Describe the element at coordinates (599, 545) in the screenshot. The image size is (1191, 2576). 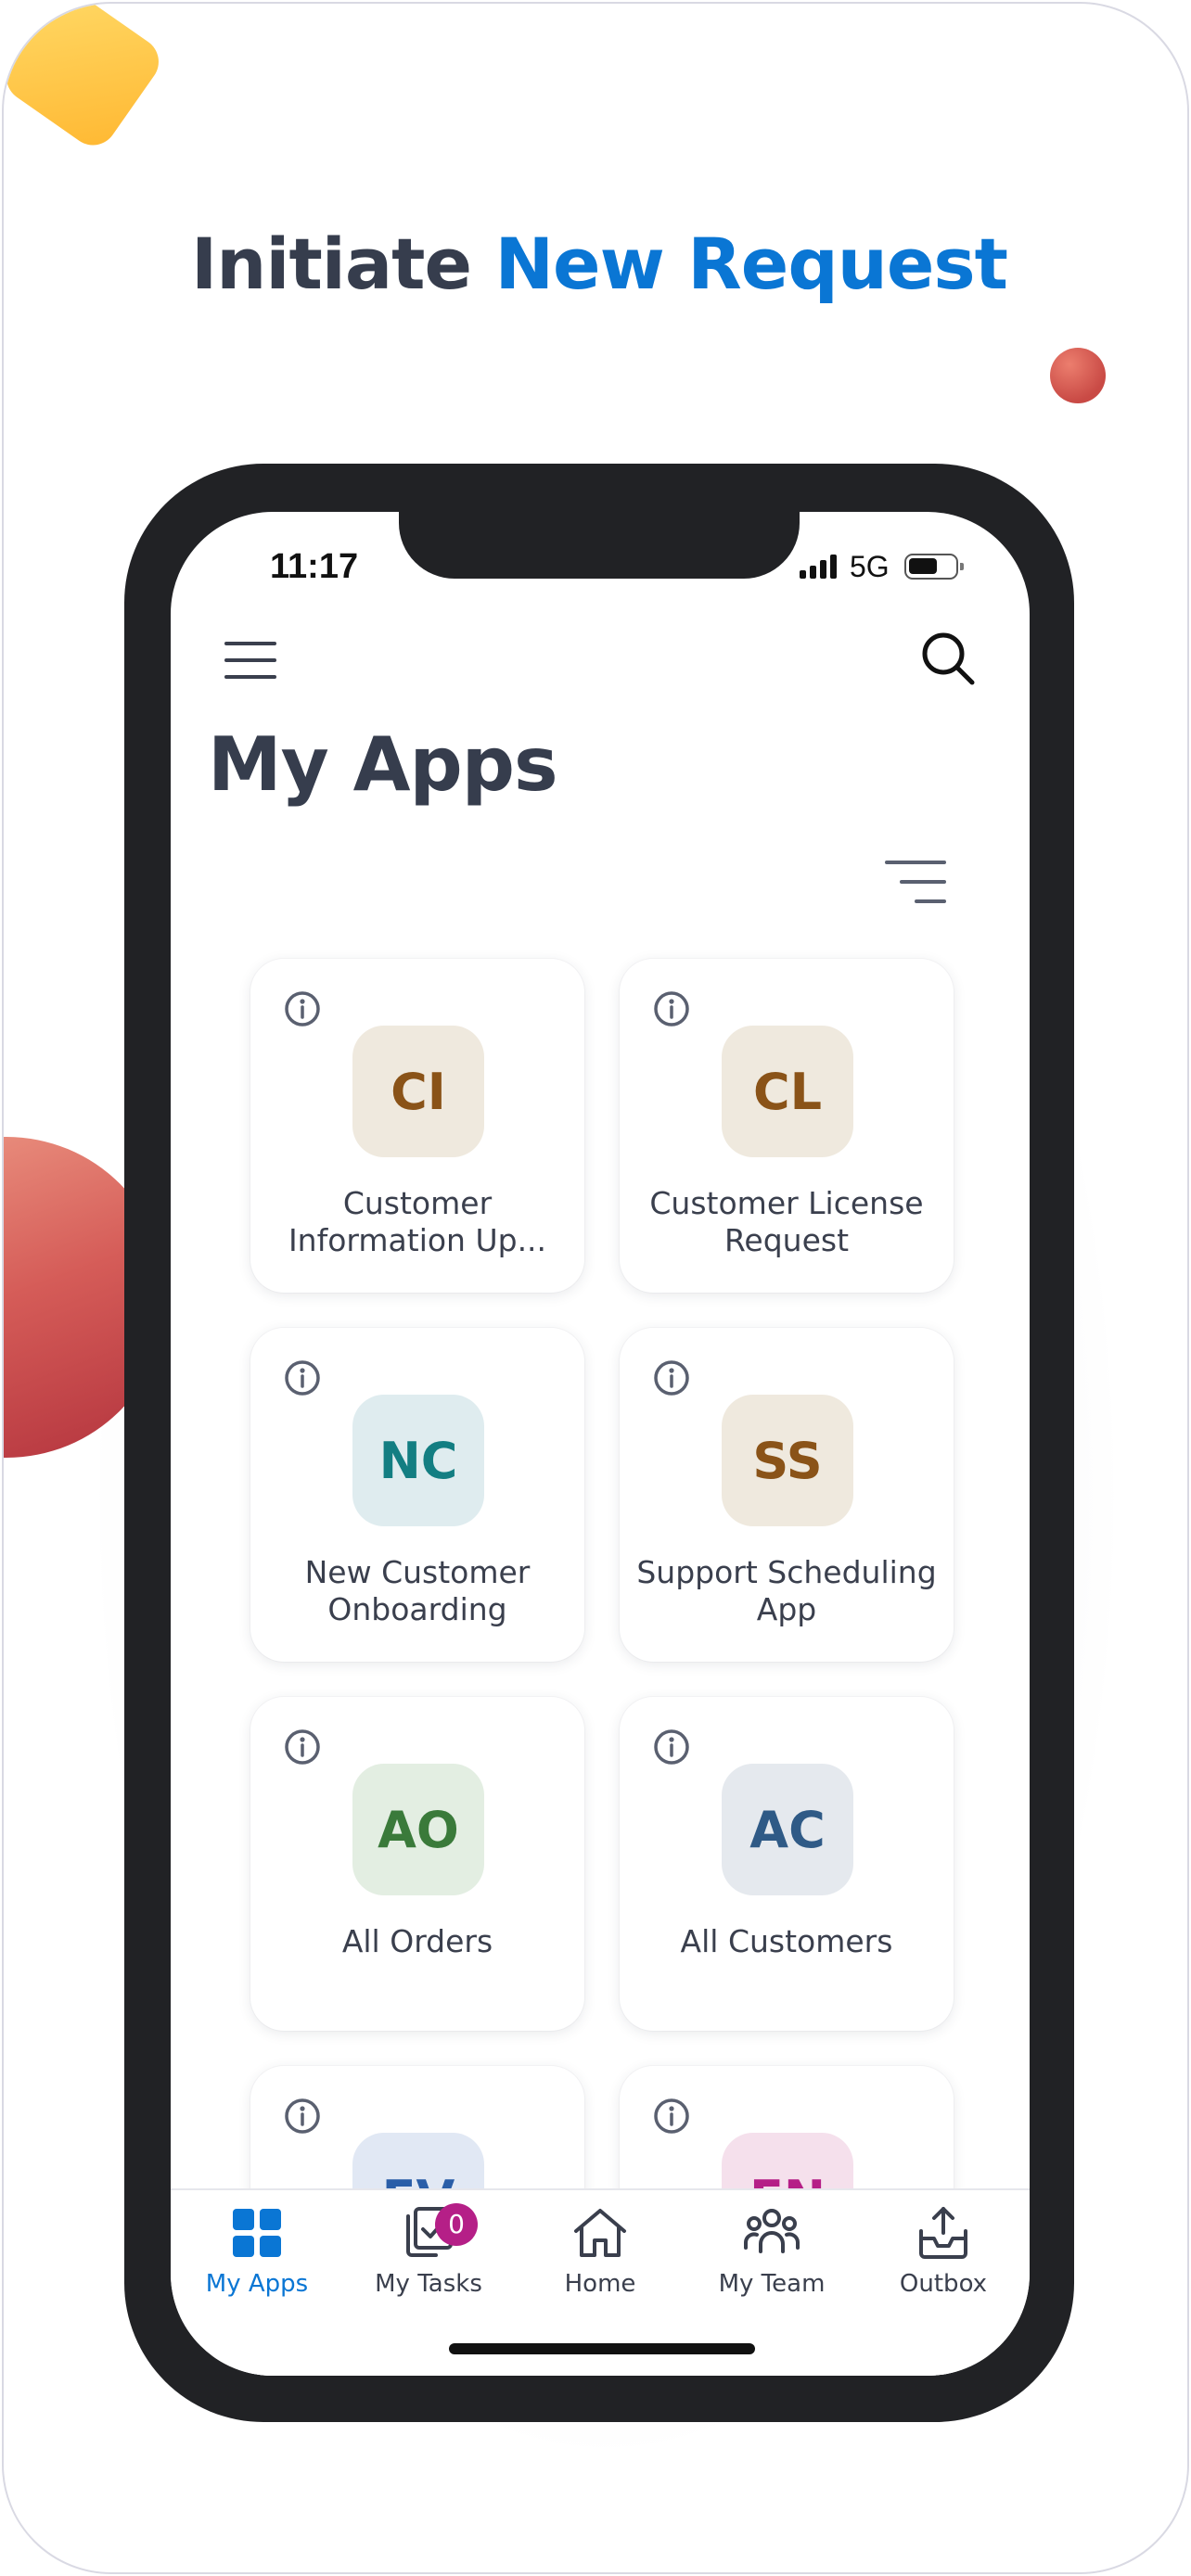
I see `phone-notch` at that location.